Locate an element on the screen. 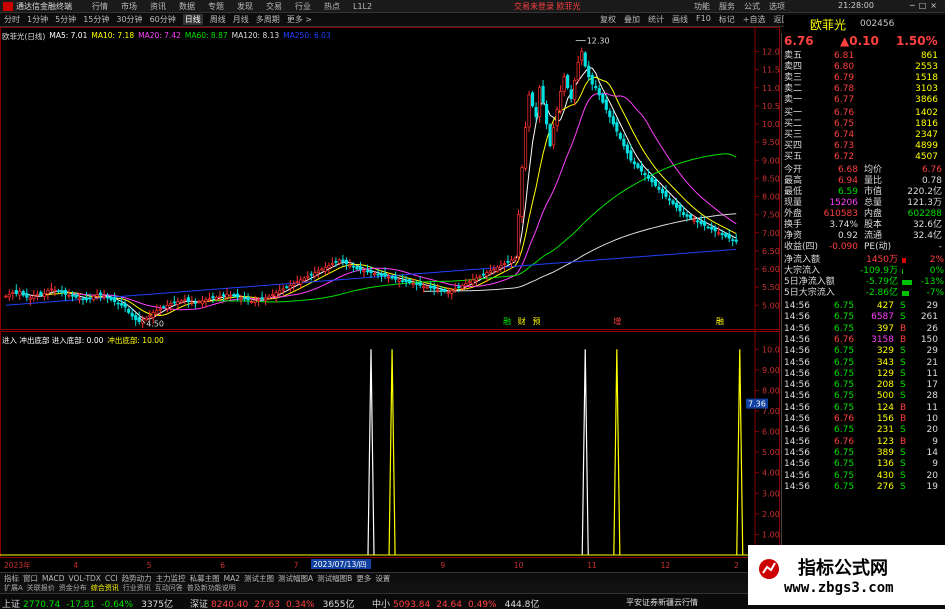  function-tab: 综合资讯 is located at coordinates (105, 588).